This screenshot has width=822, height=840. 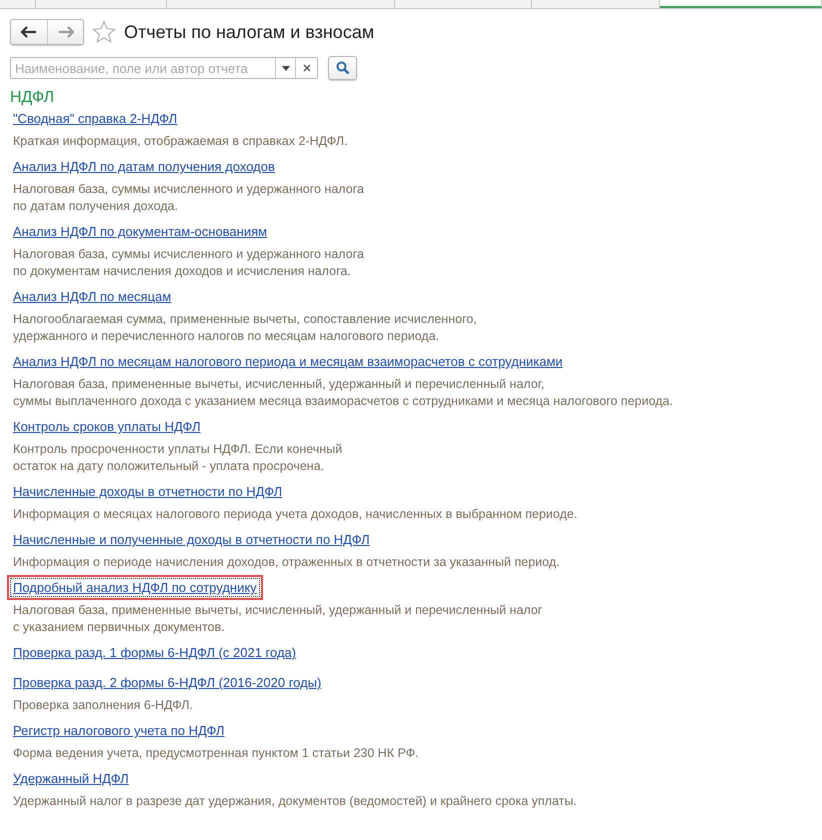 What do you see at coordinates (66, 32) in the screenshot?
I see `forward-arrow-icon` at bounding box center [66, 32].